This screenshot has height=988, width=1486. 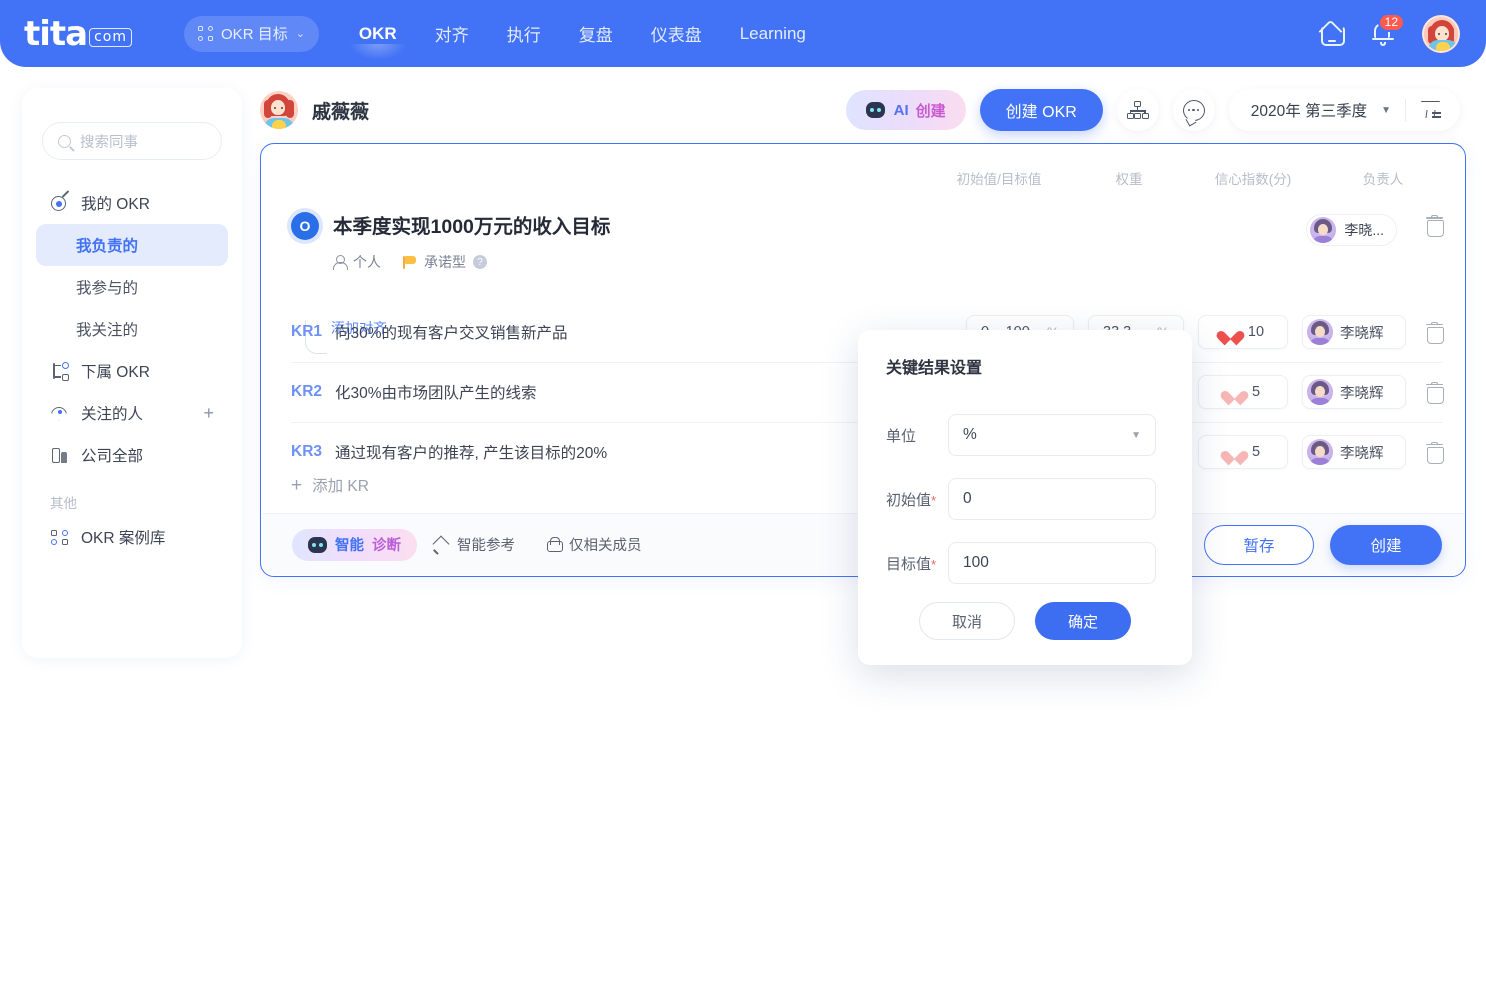 What do you see at coordinates (1405, 110) in the screenshot?
I see `divider` at bounding box center [1405, 110].